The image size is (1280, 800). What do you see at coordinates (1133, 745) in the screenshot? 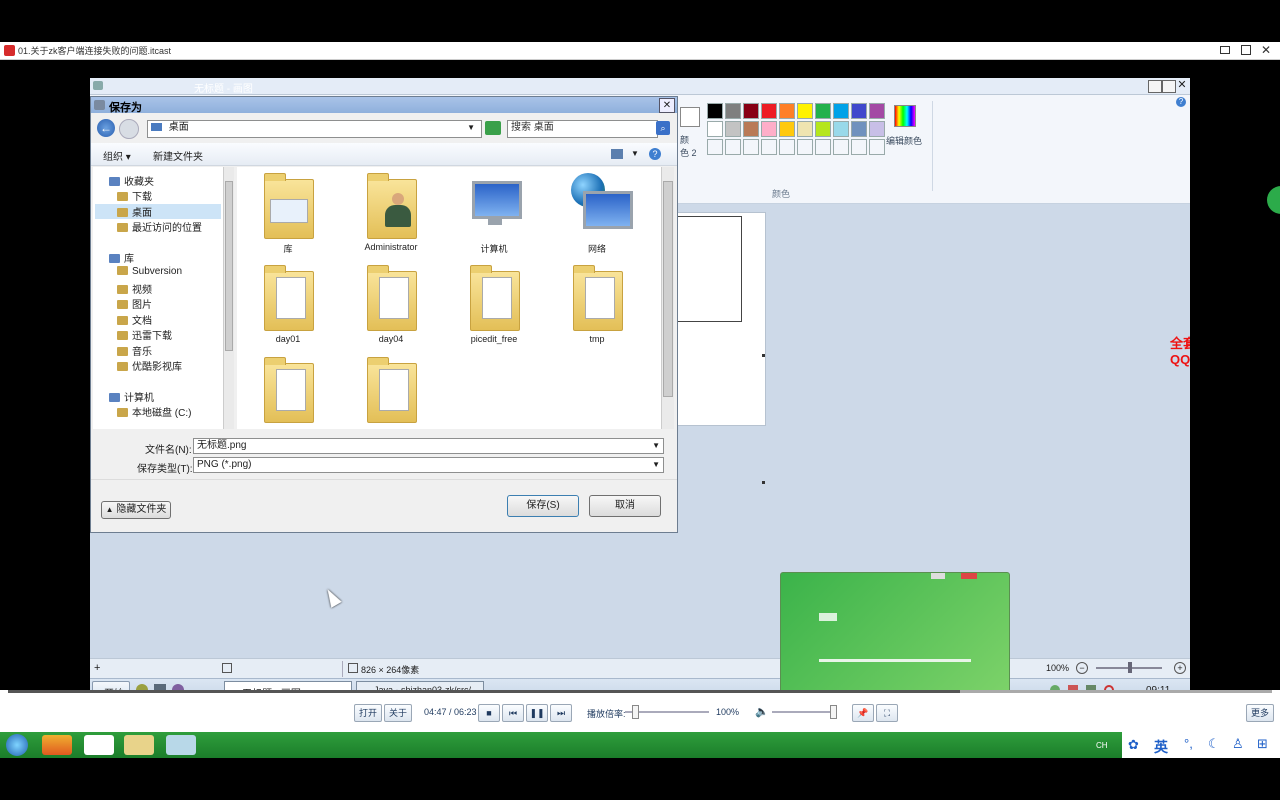
I see `paw-icon: ✿` at bounding box center [1133, 745].